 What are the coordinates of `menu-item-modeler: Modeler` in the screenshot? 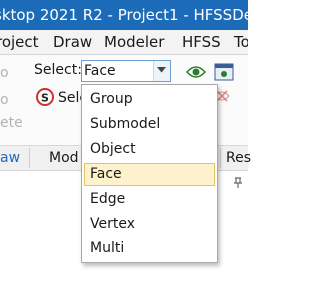 It's located at (134, 42).